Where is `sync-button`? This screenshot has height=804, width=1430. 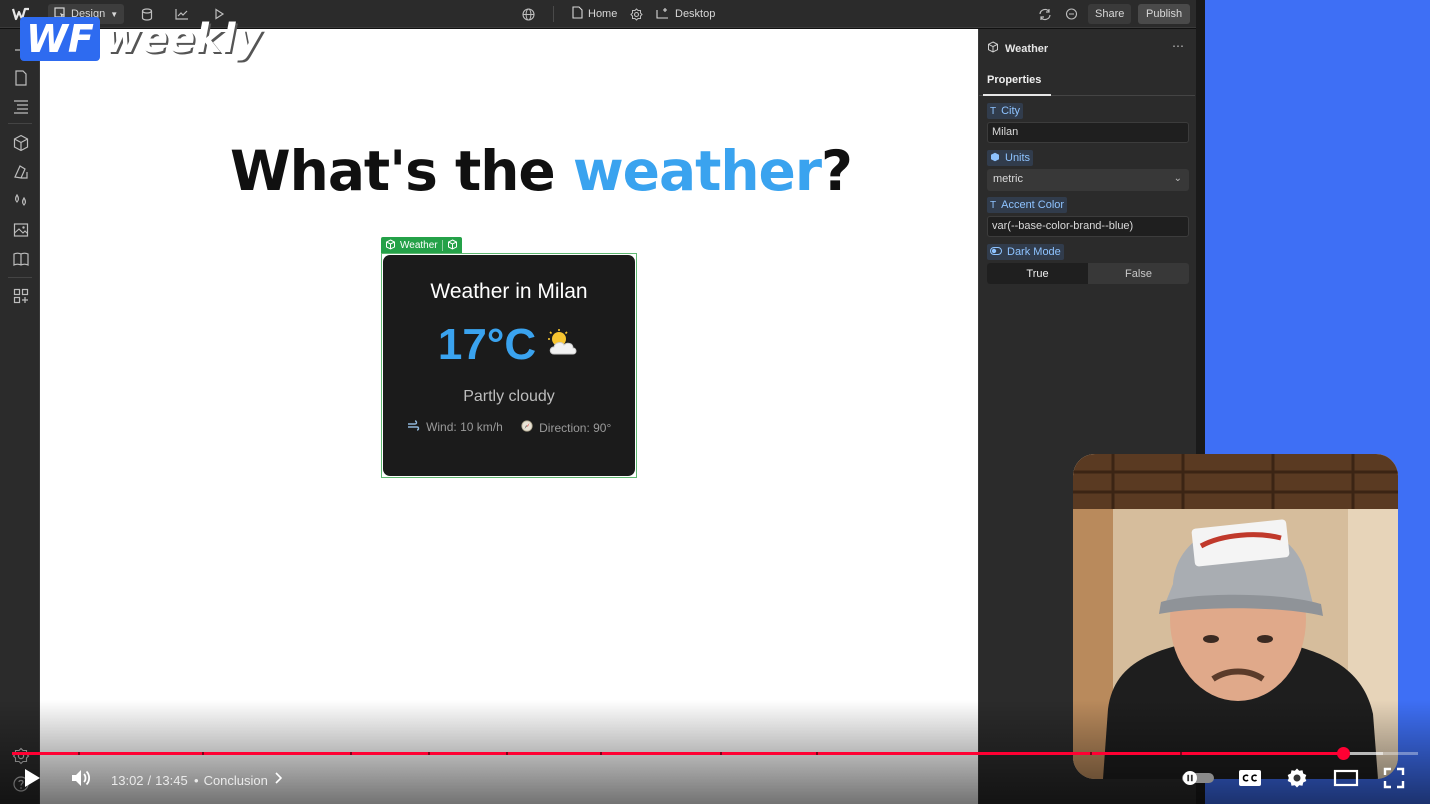
sync-button is located at coordinates (1045, 14).